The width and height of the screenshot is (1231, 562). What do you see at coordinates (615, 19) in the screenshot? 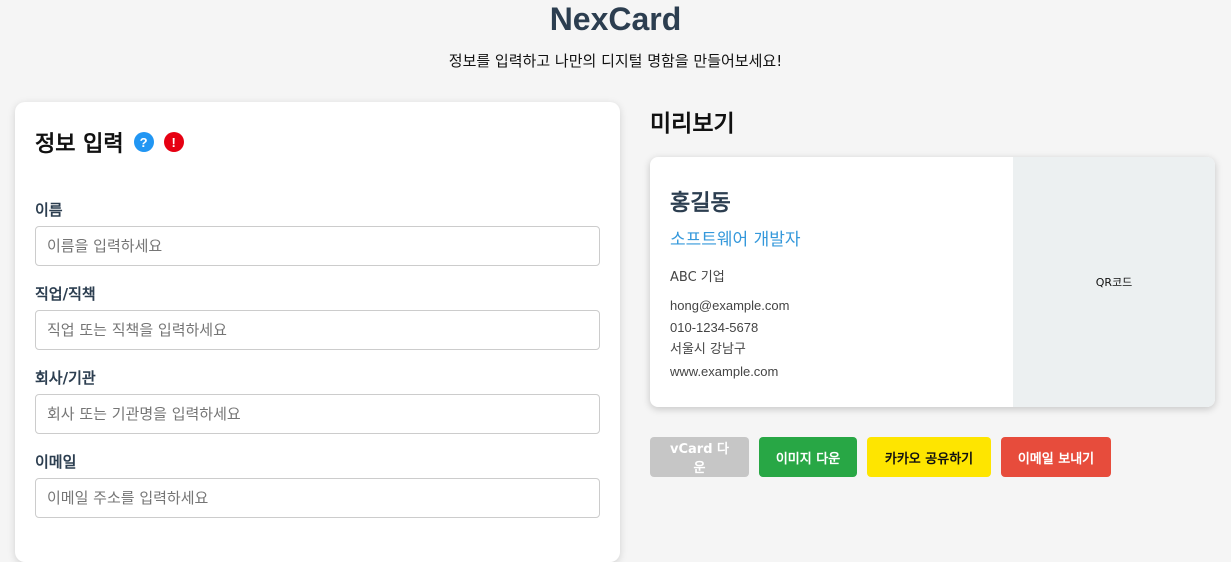
I see `app-title: NexCard` at bounding box center [615, 19].